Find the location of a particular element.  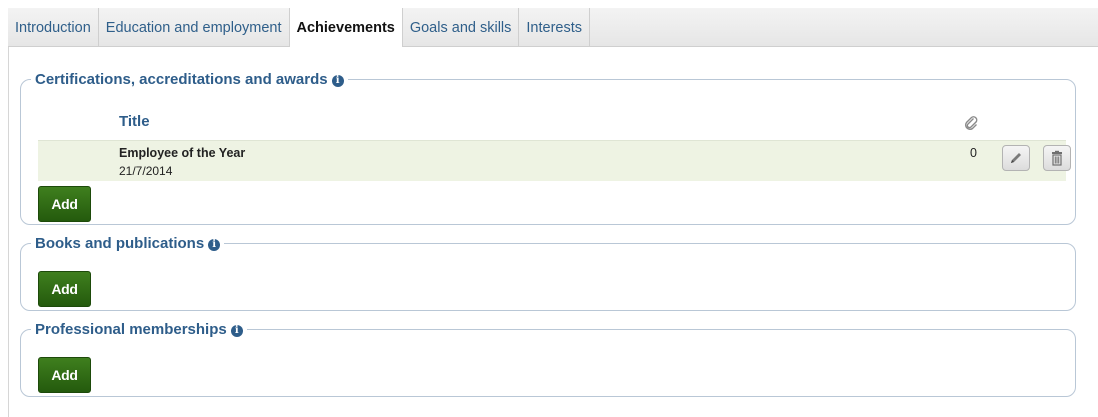

books-title: Books and publications is located at coordinates (120, 243).